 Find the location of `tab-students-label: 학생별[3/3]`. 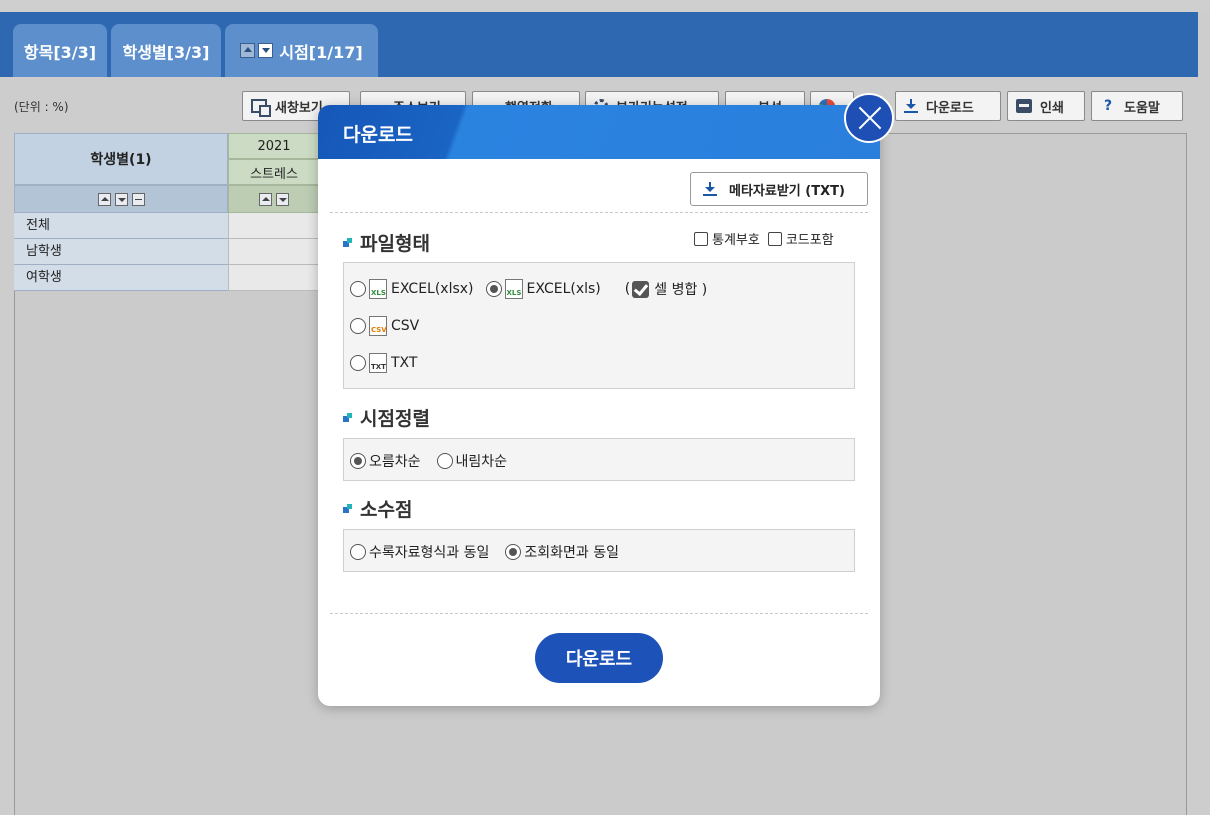

tab-students-label: 학생별[3/3] is located at coordinates (166, 52).